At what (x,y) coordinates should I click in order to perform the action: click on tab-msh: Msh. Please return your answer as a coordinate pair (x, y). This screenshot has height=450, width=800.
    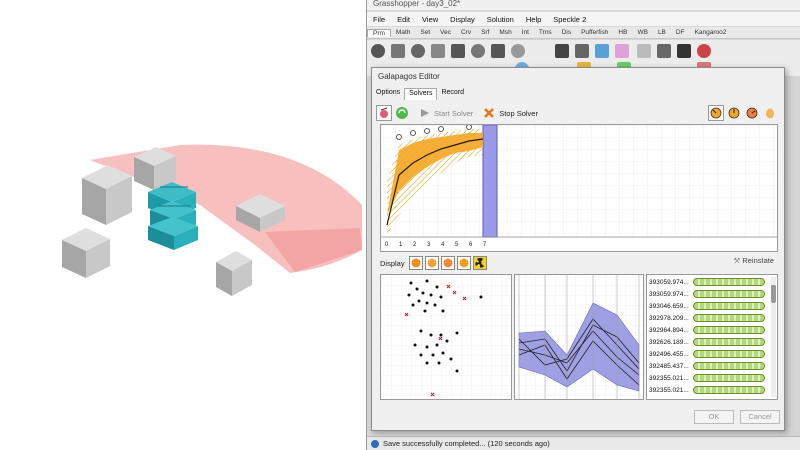
    Looking at the image, I should click on (505, 32).